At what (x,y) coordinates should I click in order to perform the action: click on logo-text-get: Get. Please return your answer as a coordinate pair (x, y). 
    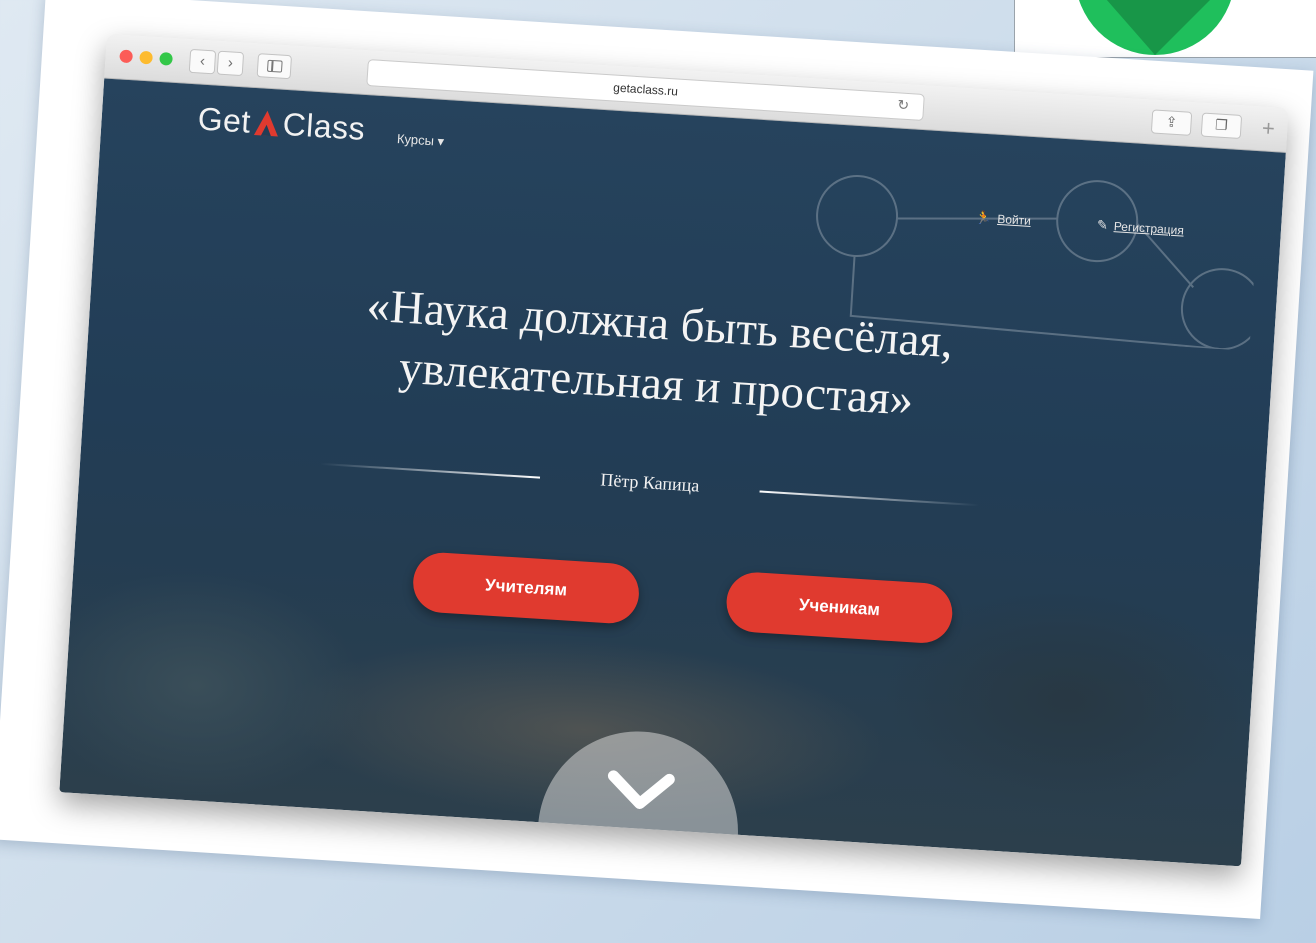
    Looking at the image, I should click on (224, 120).